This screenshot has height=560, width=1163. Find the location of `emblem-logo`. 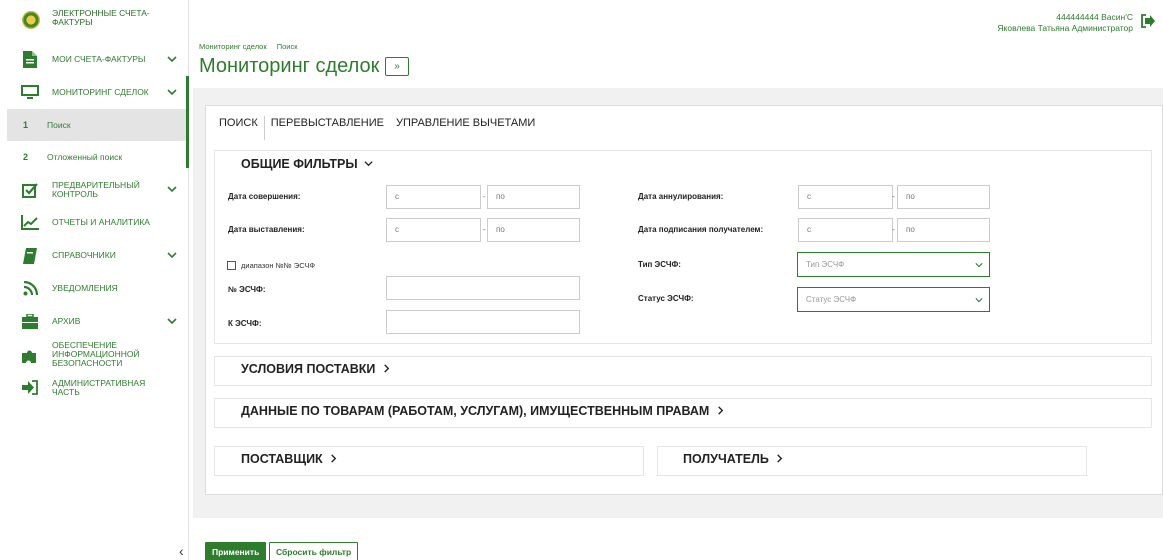

emblem-logo is located at coordinates (31, 20).